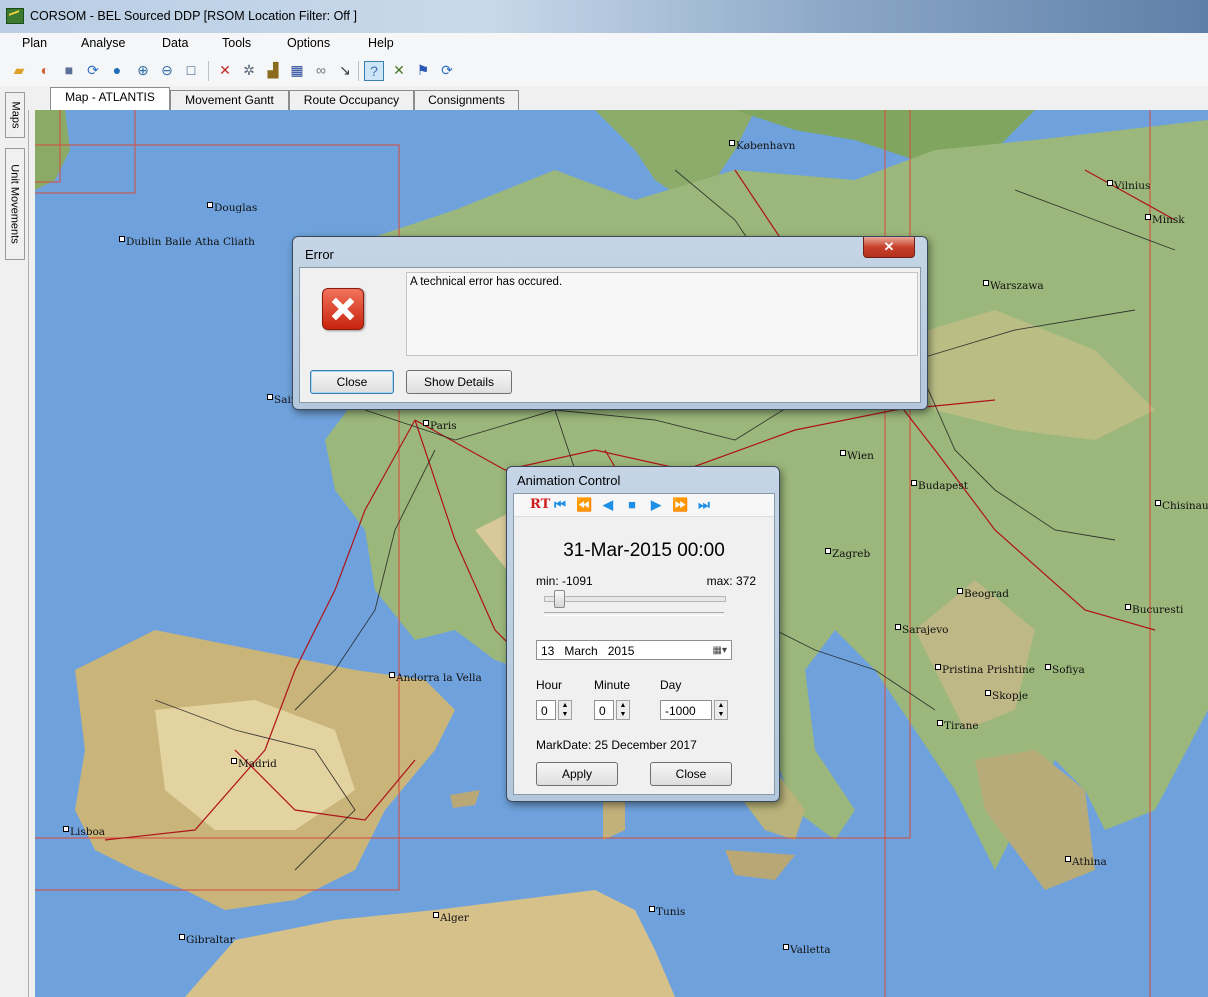 The height and width of the screenshot is (997, 1208). What do you see at coordinates (254, 764) in the screenshot?
I see `city-label: Madrid` at bounding box center [254, 764].